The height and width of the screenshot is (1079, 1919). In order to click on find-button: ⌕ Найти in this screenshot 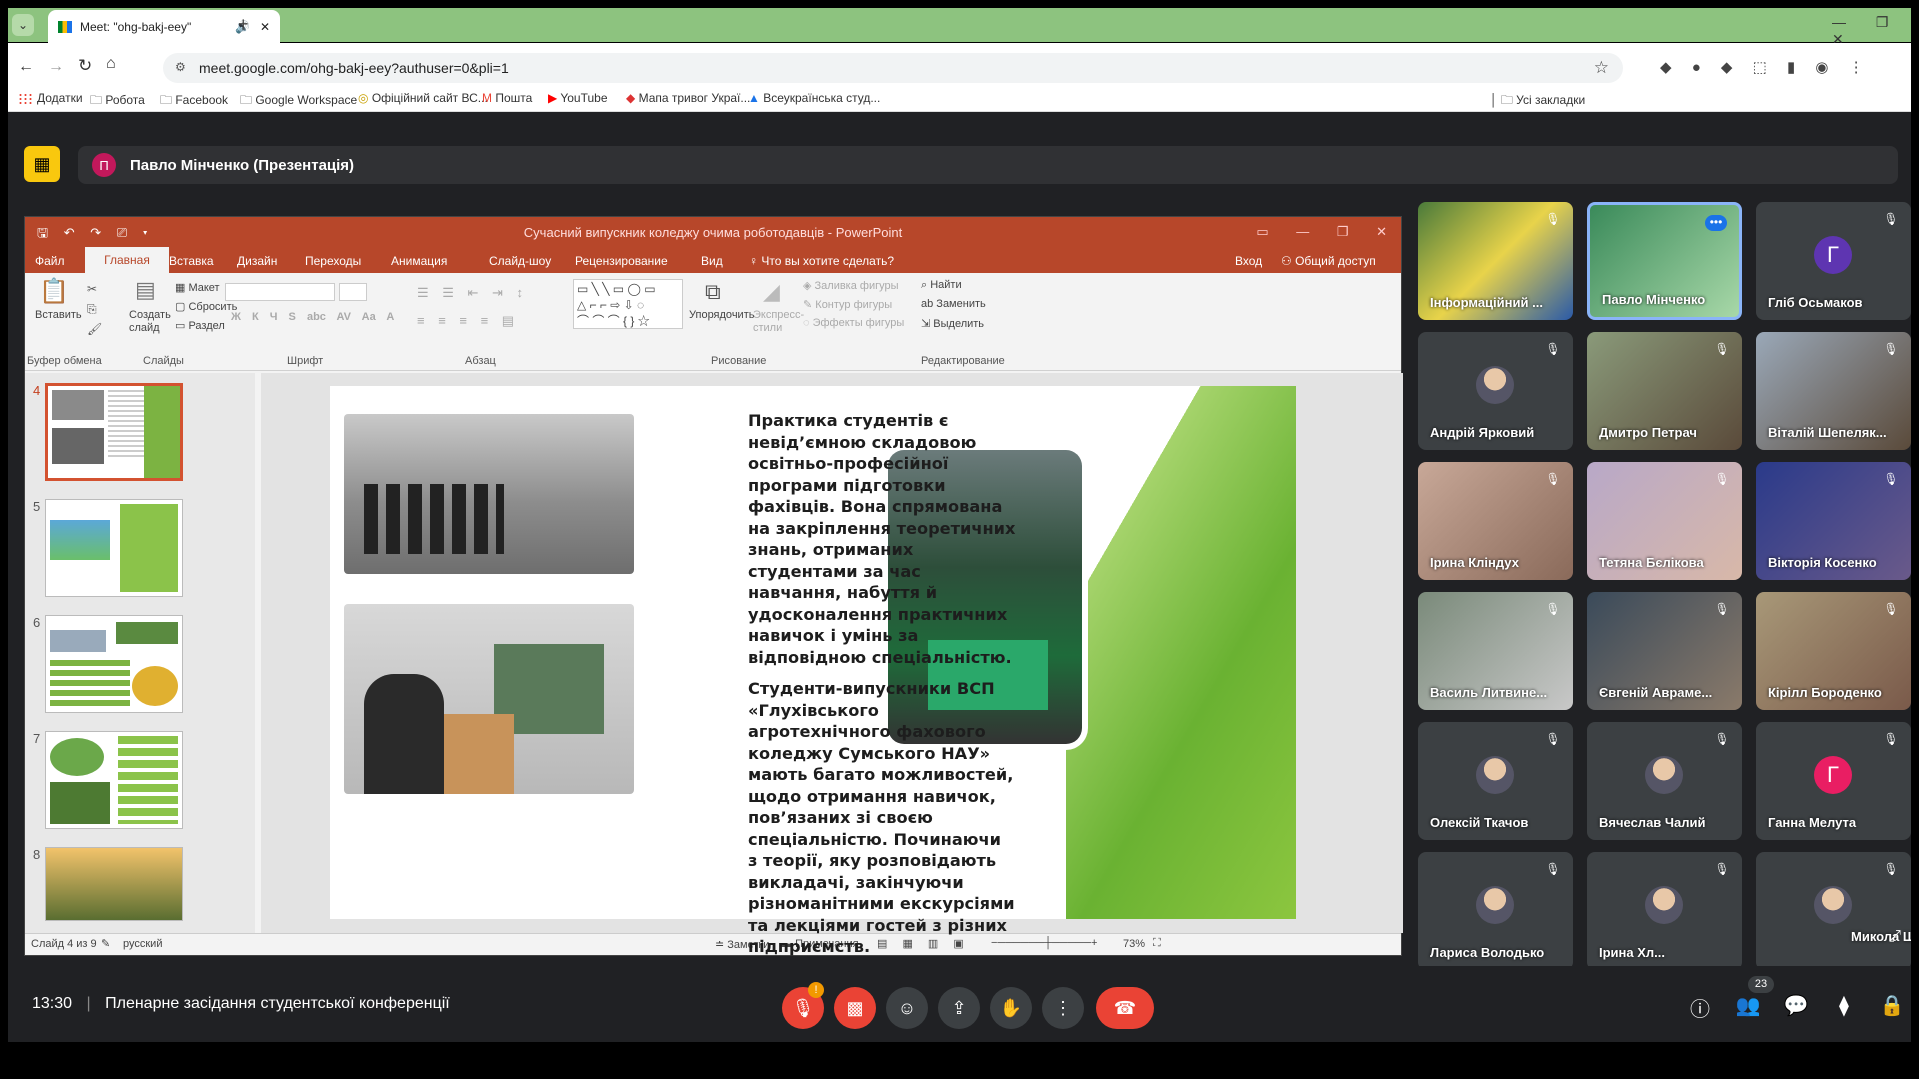, I will do `click(941, 285)`.